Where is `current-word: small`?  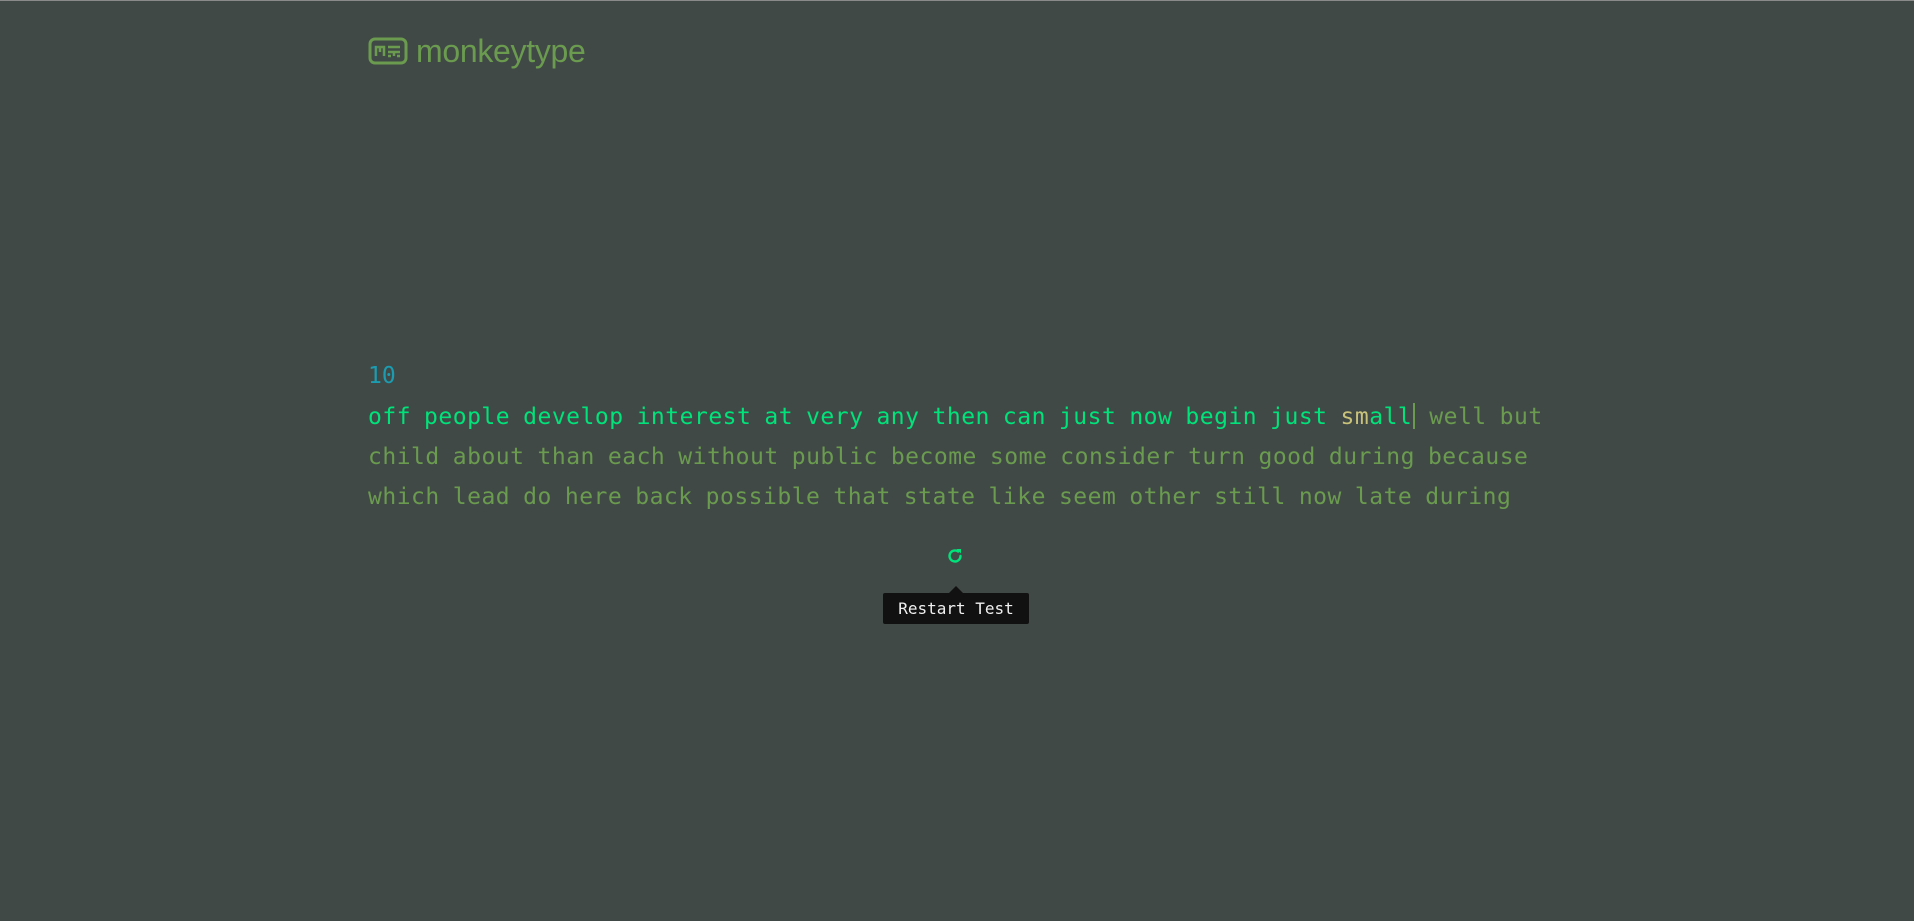 current-word: small is located at coordinates (1379, 417).